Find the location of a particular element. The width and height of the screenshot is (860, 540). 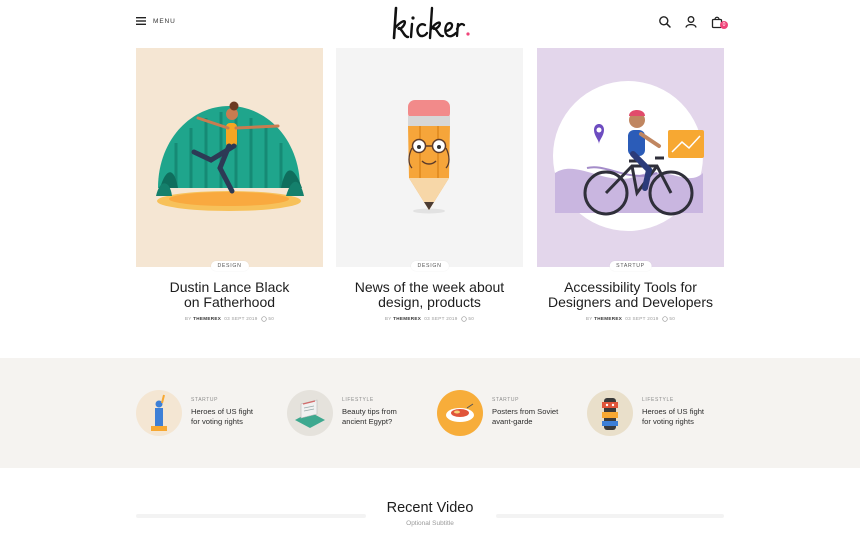

menu-button: MENU is located at coordinates (156, 21).